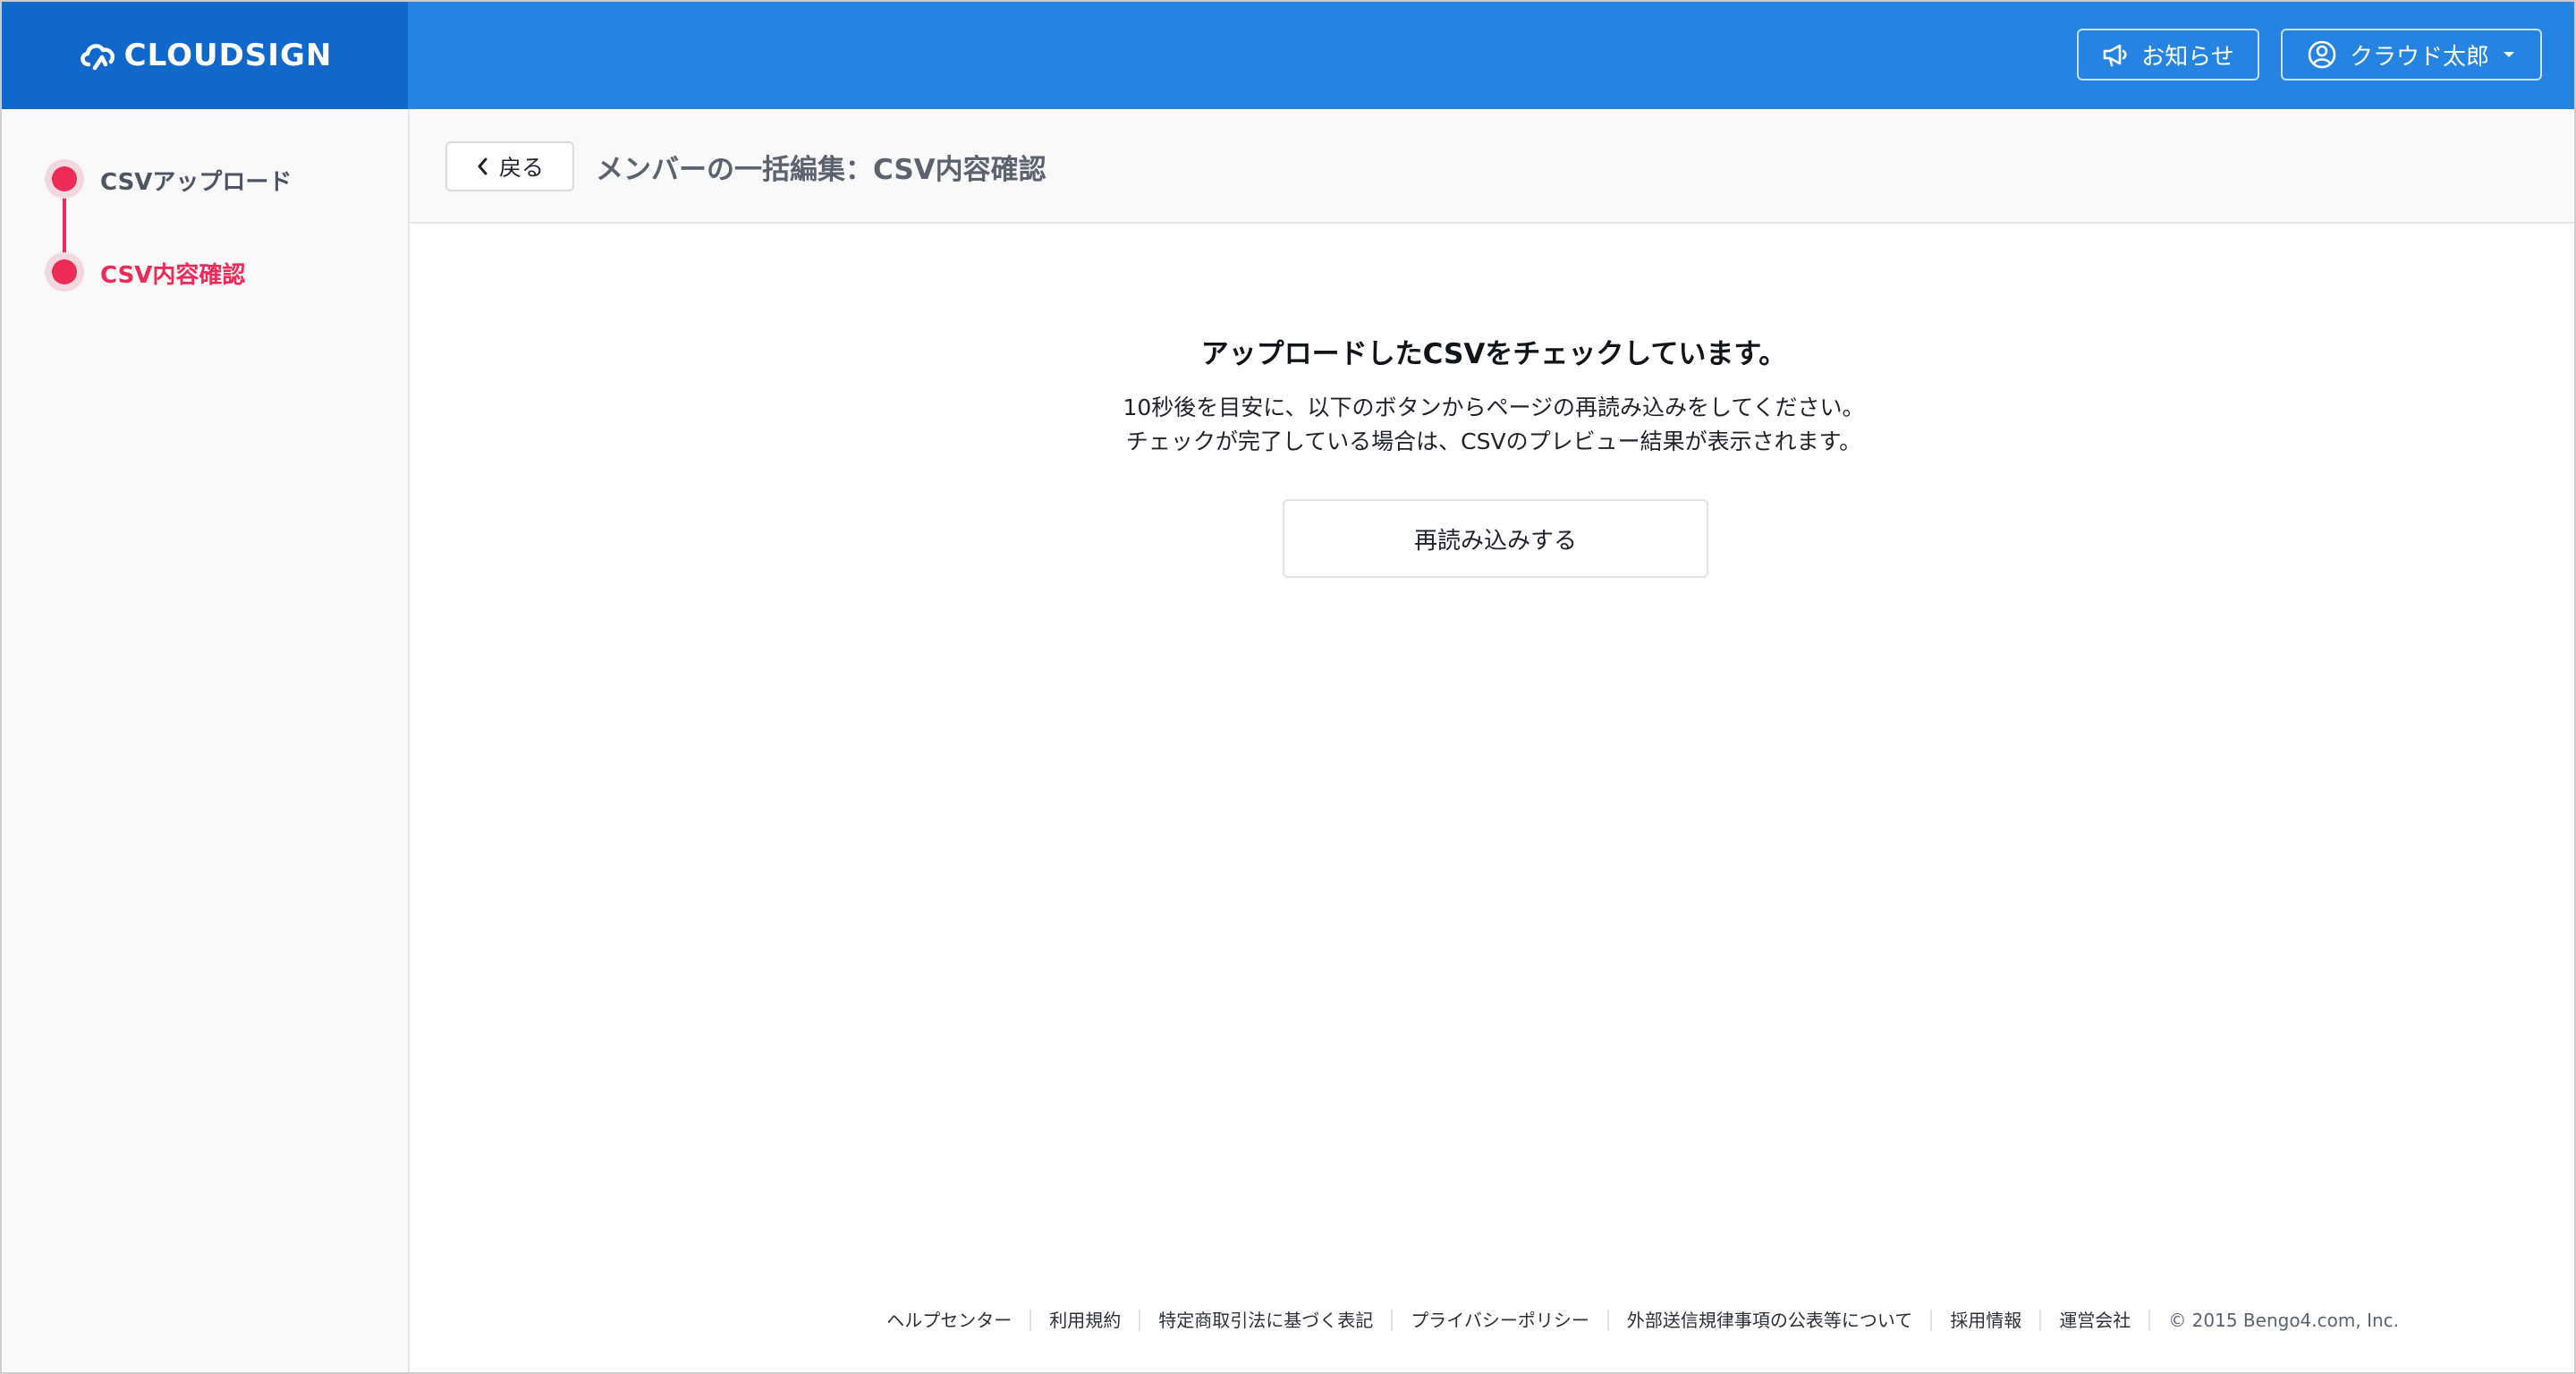 This screenshot has height=1374, width=2576. I want to click on caret-down-icon, so click(2509, 54).